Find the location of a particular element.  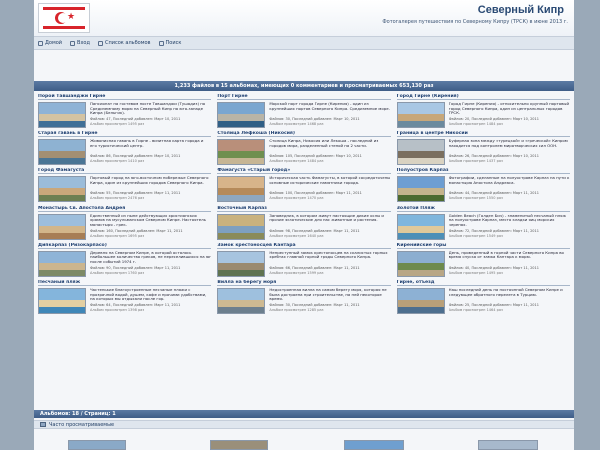

album-title-link: Вилла на берегу моря is located at coordinates (304, 283).